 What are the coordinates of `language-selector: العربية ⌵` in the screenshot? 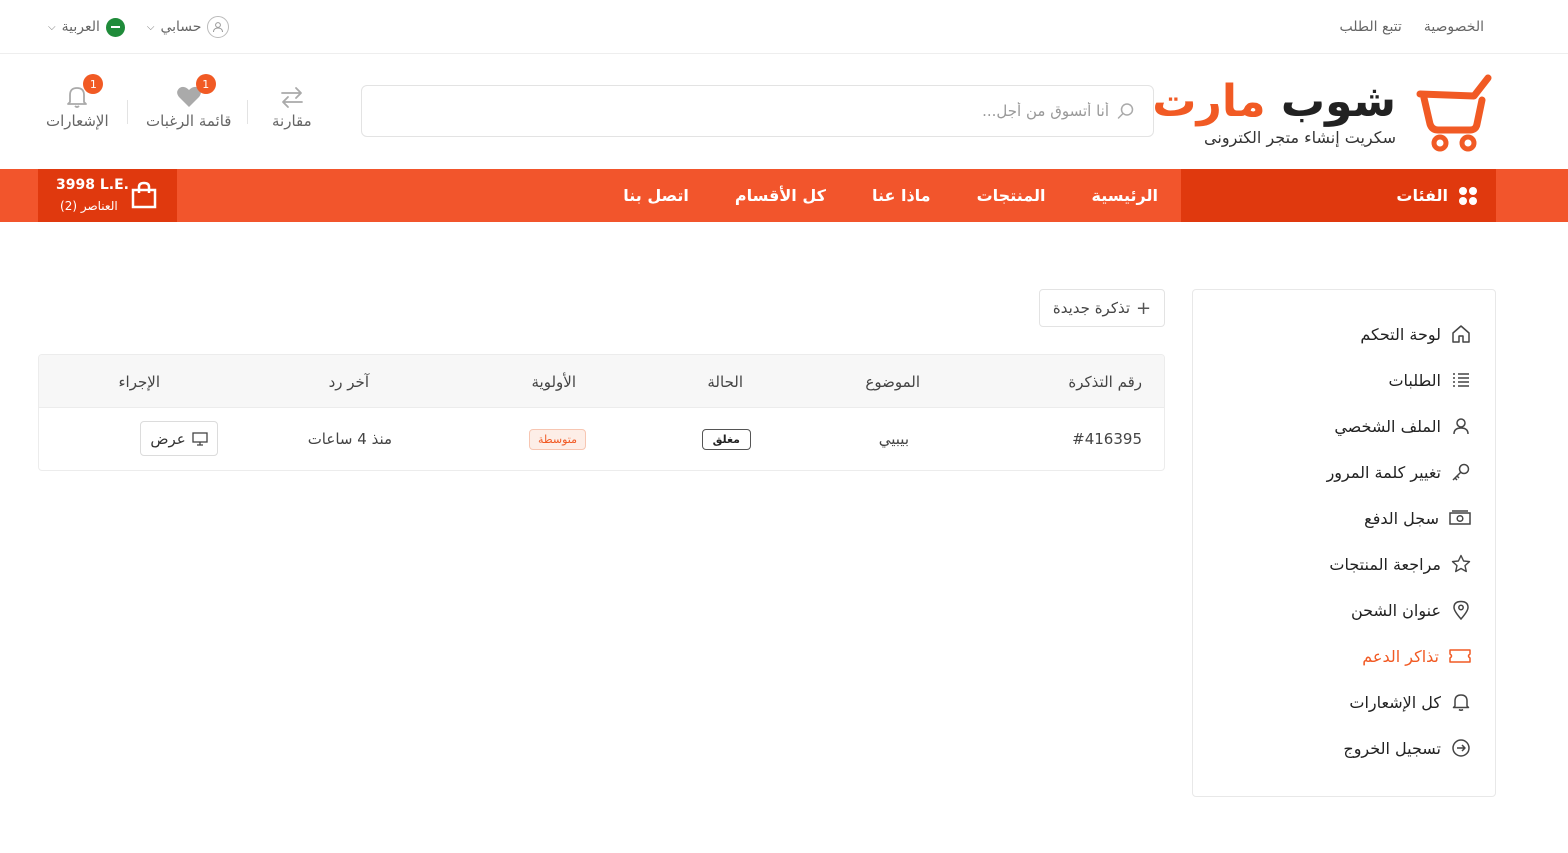 It's located at (86, 27).